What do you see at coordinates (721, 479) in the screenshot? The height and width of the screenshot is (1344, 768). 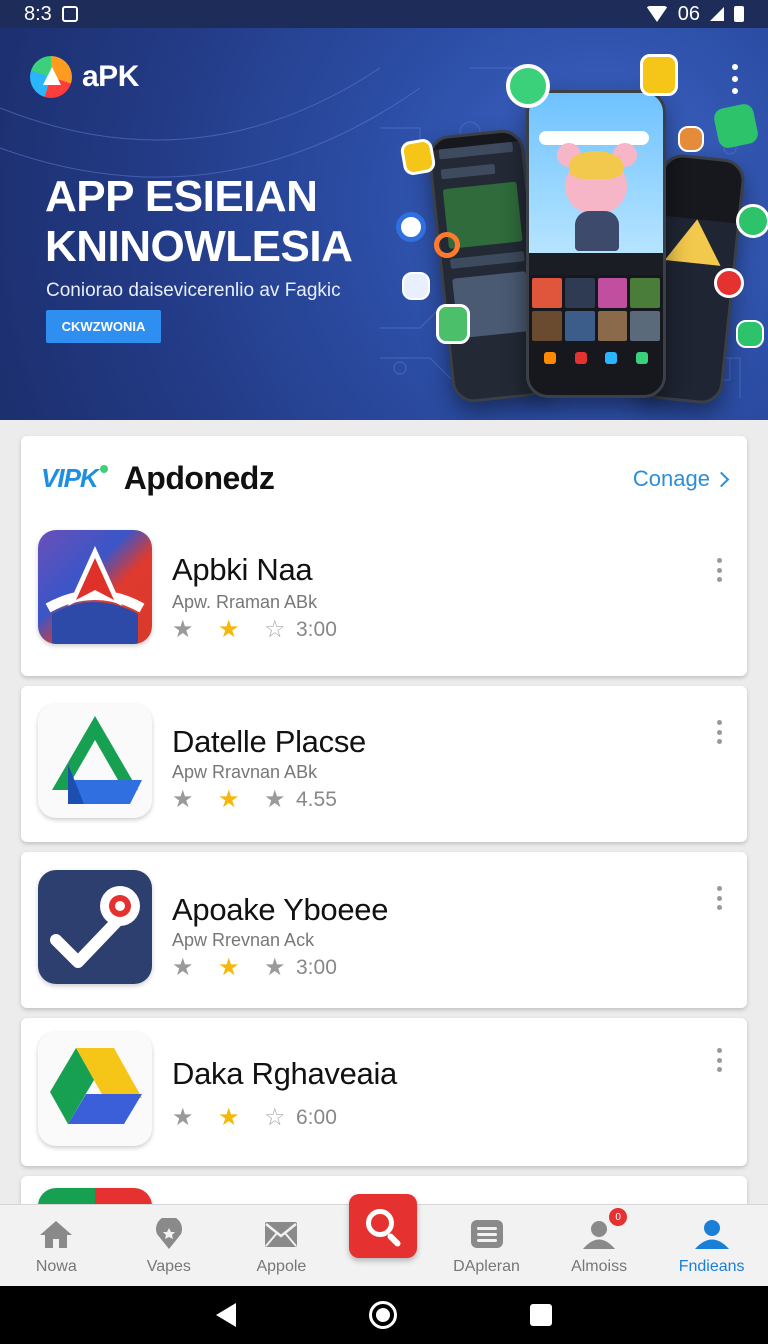 I see `chevron-right-icon` at bounding box center [721, 479].